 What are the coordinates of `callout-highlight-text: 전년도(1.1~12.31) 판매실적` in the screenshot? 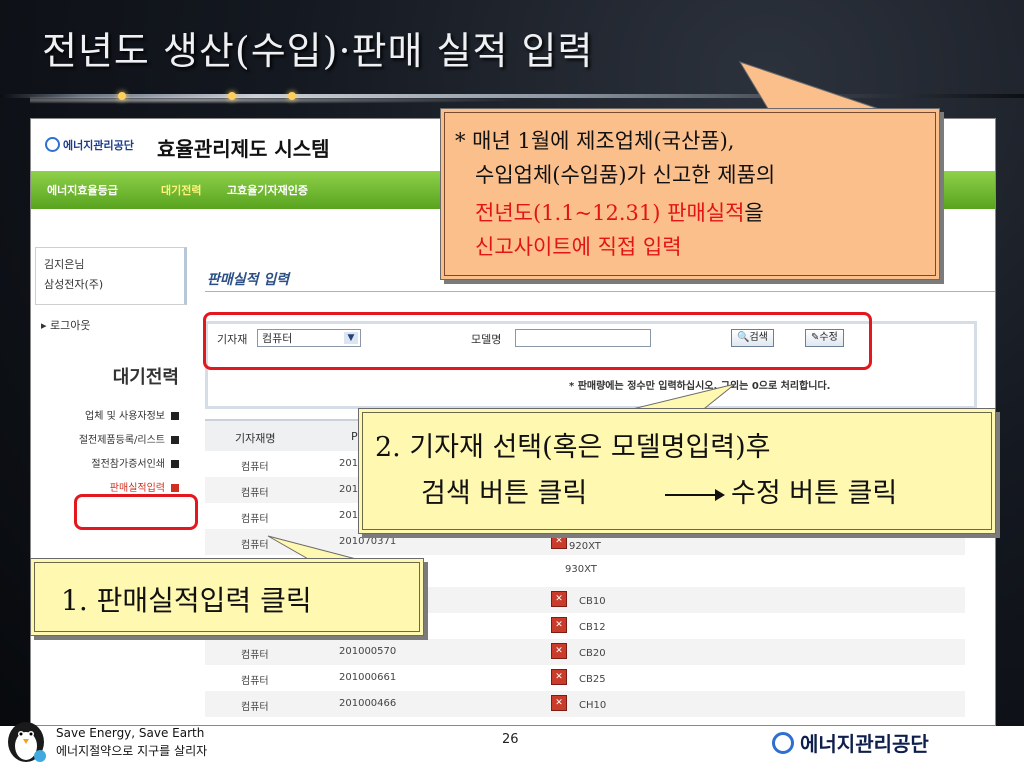 It's located at (610, 213).